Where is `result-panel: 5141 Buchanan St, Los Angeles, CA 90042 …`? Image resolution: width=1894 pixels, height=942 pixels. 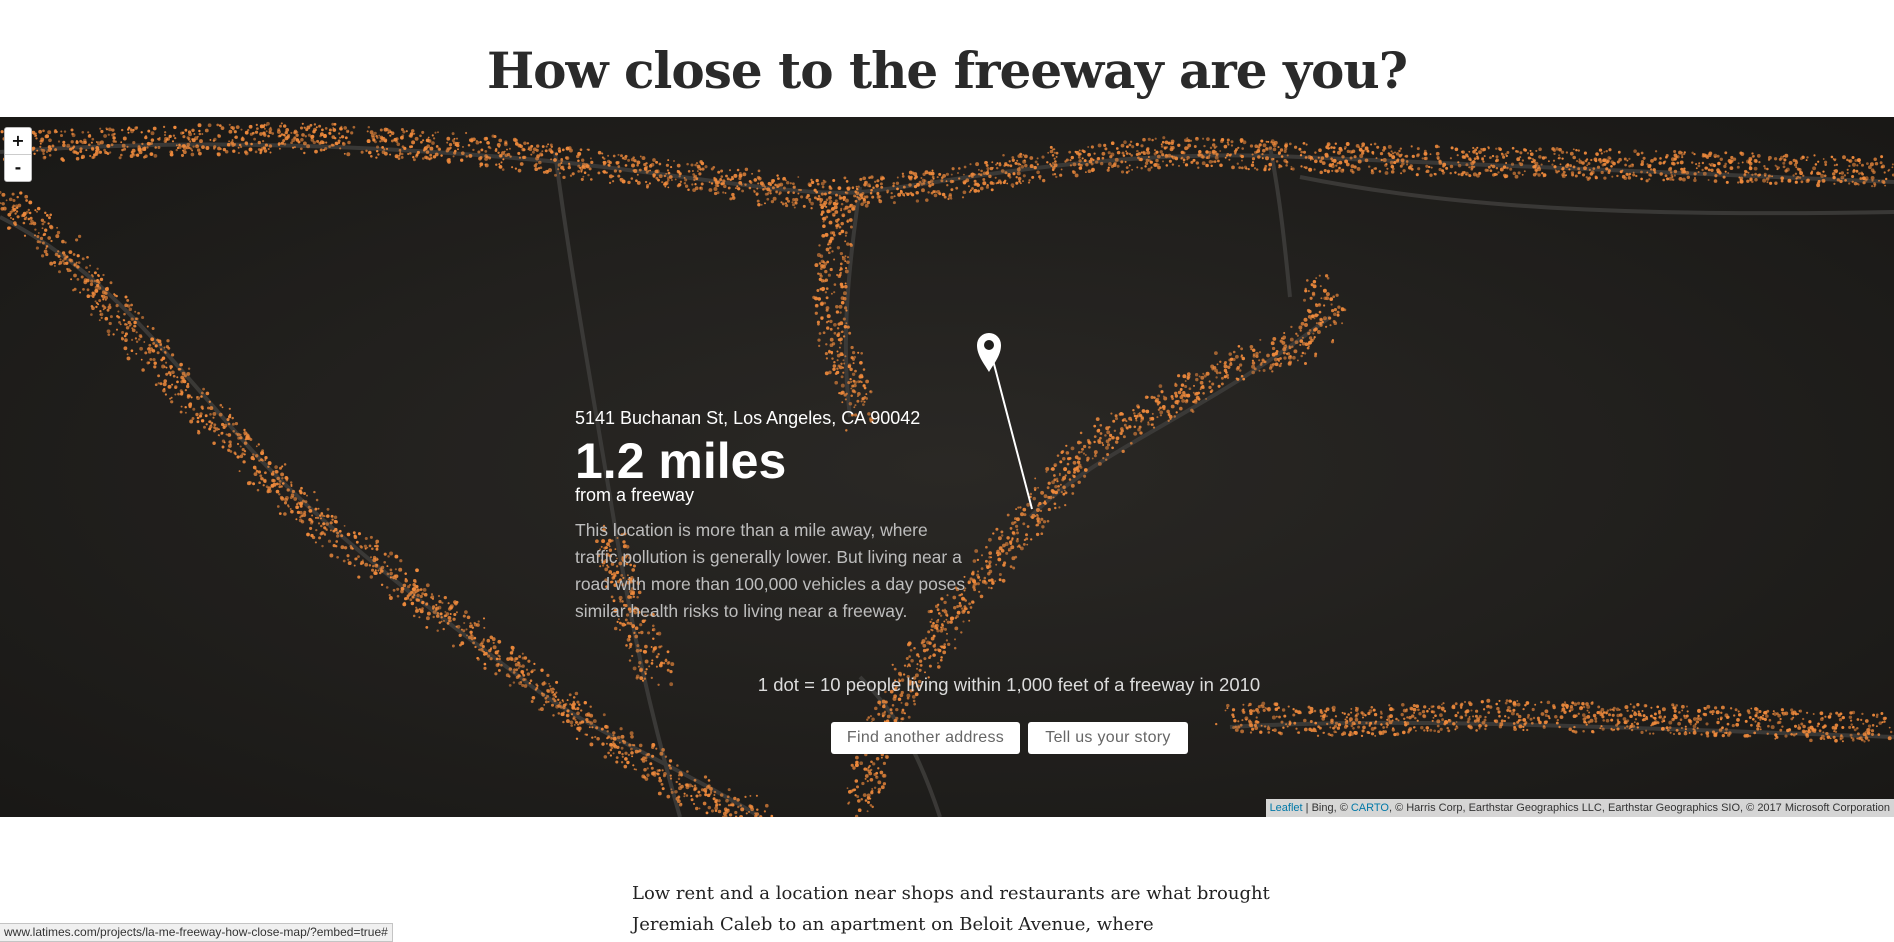 result-panel: 5141 Buchanan St, Los Angeles, CA 90042 … is located at coordinates (775, 516).